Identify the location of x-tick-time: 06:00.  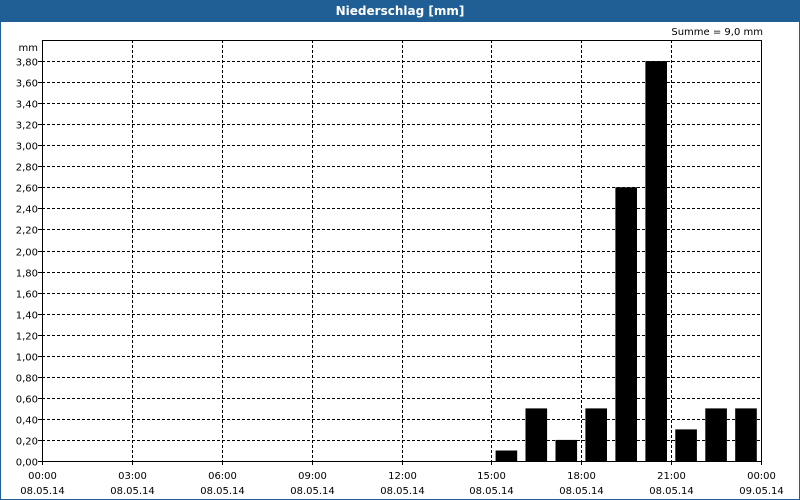
(222, 476).